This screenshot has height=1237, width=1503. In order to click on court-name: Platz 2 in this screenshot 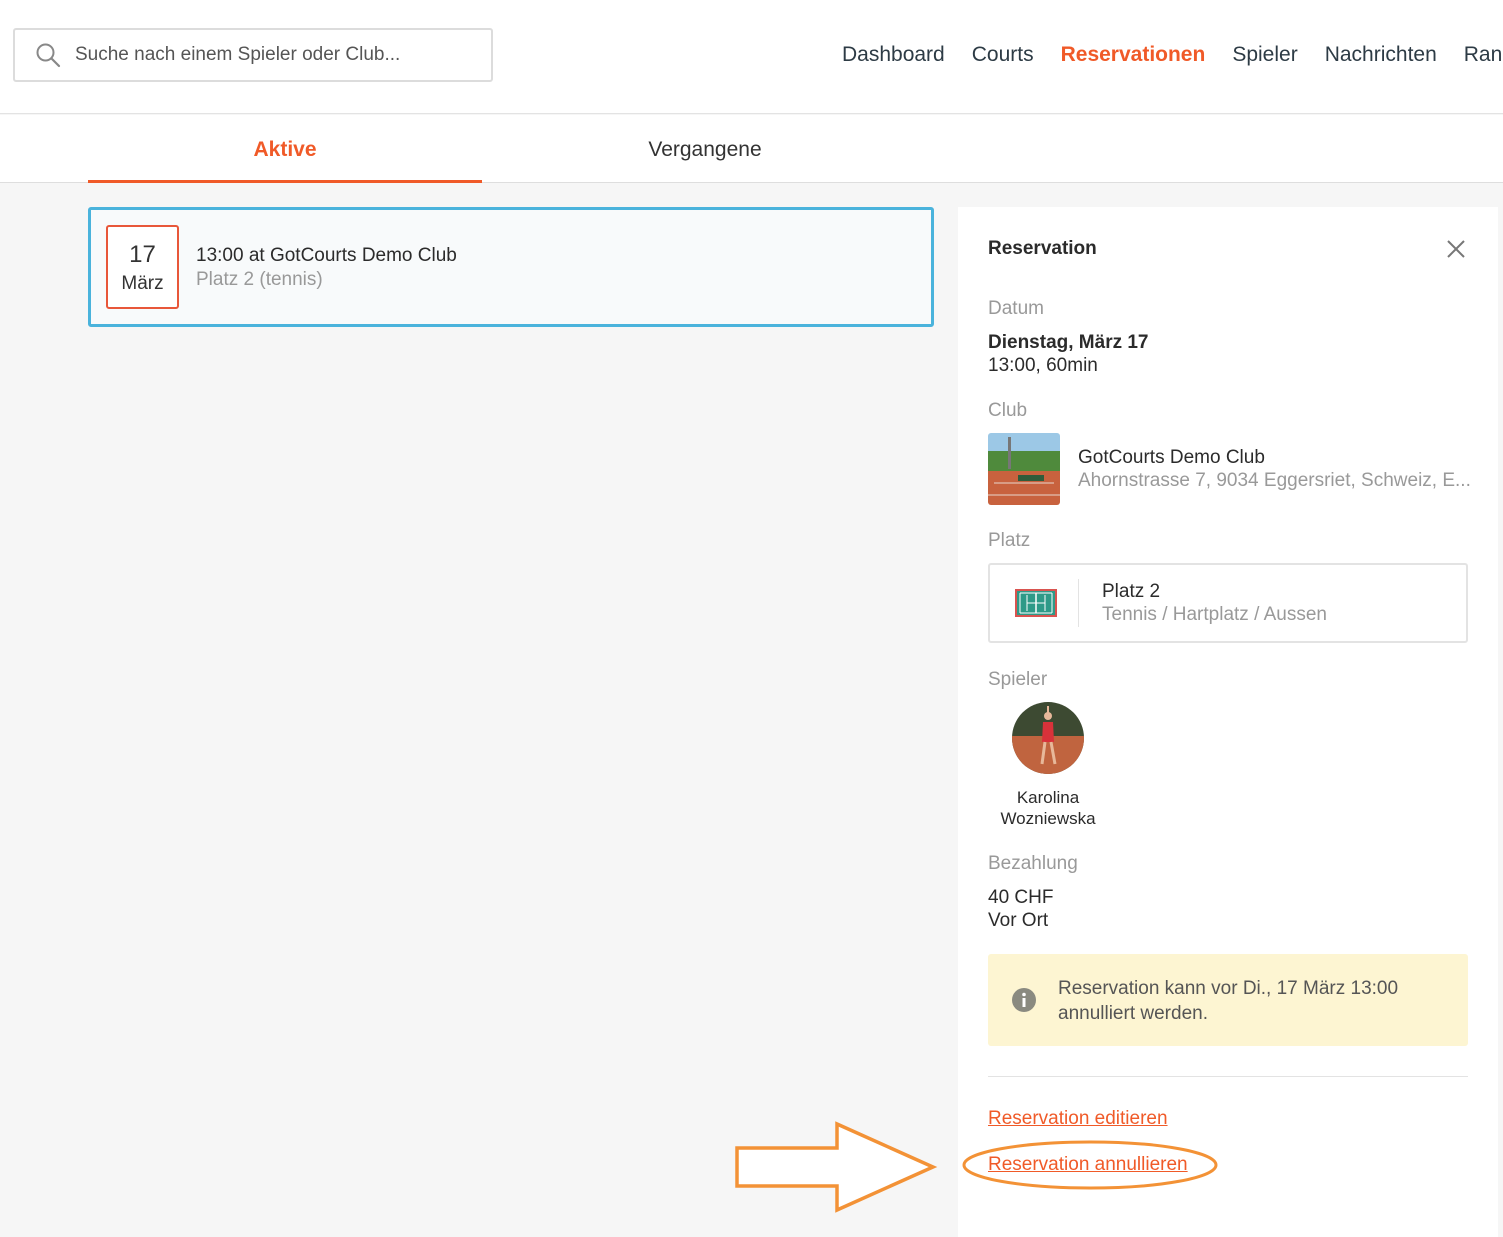, I will do `click(1131, 591)`.